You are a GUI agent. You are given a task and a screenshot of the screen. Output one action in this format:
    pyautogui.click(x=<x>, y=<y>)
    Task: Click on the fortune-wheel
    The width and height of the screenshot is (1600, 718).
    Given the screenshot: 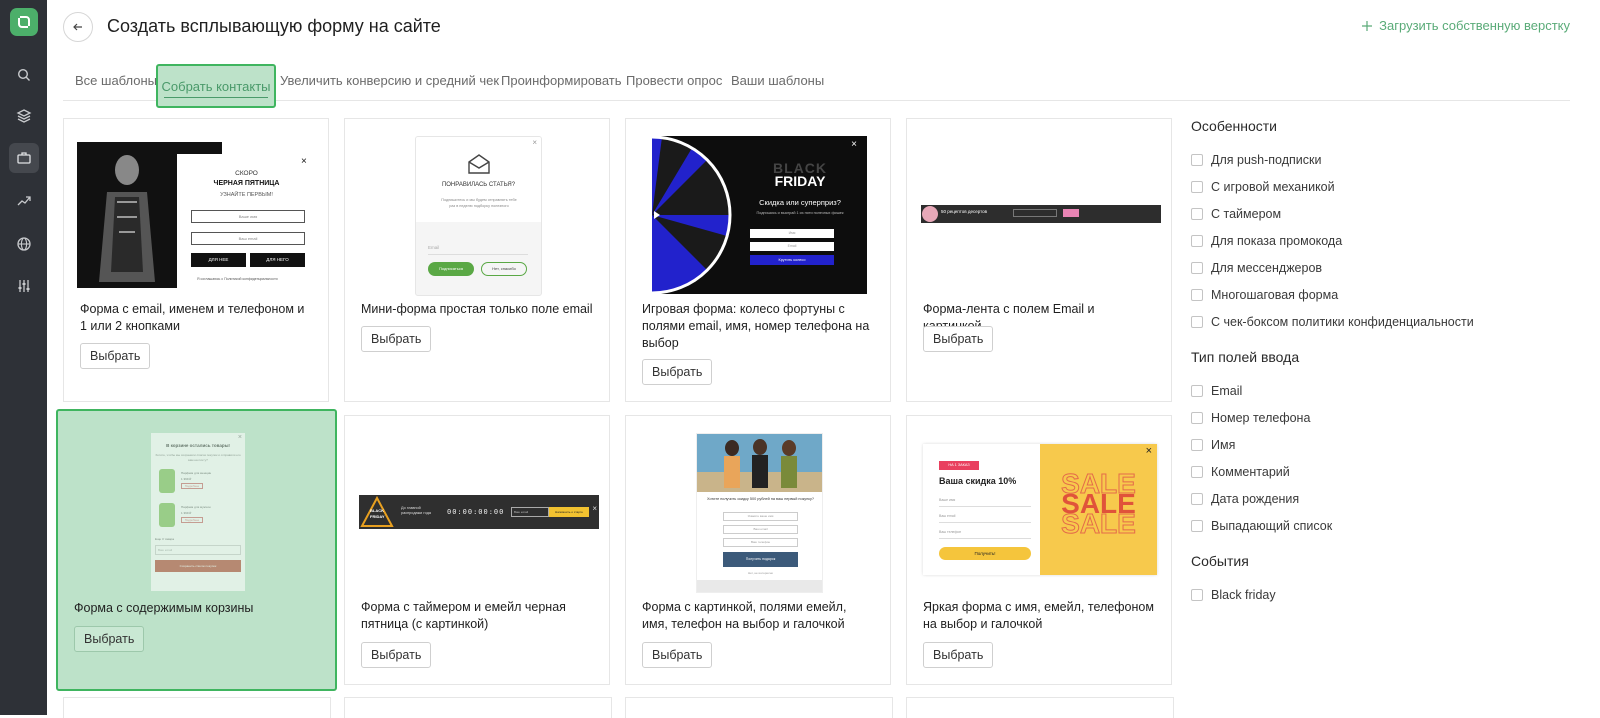 What is the action you would take?
    pyautogui.click(x=692, y=215)
    